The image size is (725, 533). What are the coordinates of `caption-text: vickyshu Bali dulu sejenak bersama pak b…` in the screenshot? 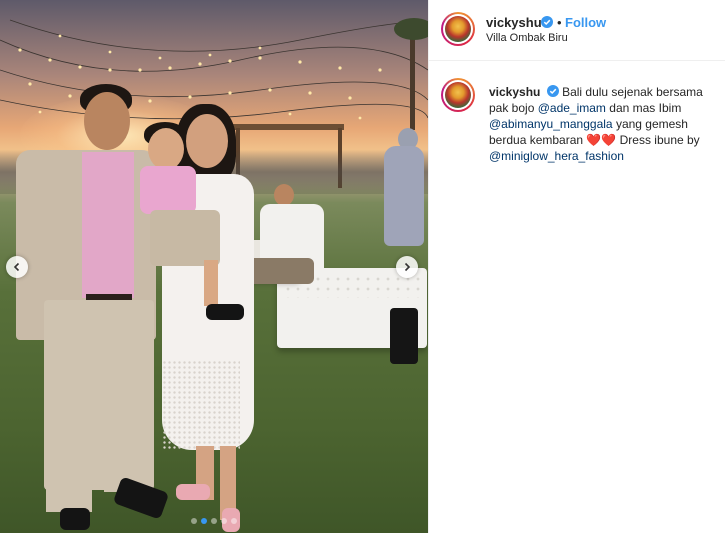 It's located at (601, 124).